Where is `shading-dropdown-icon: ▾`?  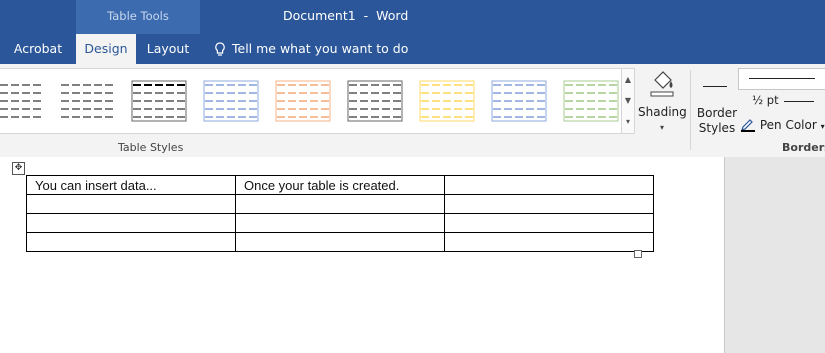
shading-dropdown-icon: ▾ is located at coordinates (661, 127).